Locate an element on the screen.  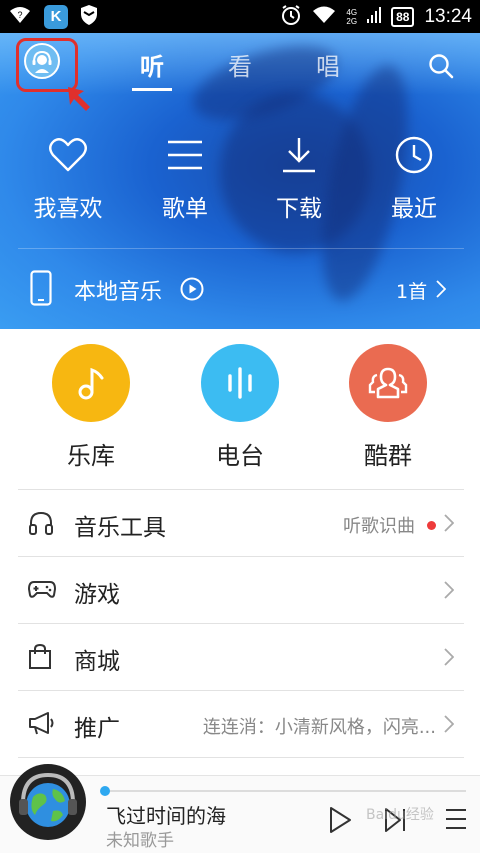
play-circle-icon is located at coordinates (192, 291).